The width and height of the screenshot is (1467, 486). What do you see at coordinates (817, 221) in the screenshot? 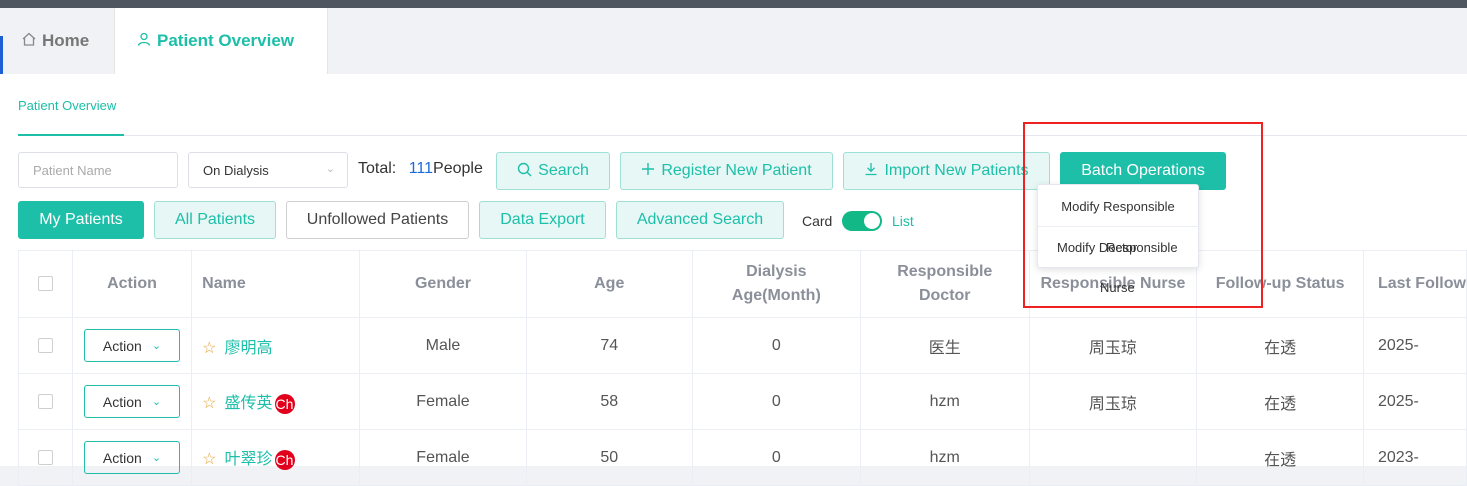
I see `card-view-label: Card` at bounding box center [817, 221].